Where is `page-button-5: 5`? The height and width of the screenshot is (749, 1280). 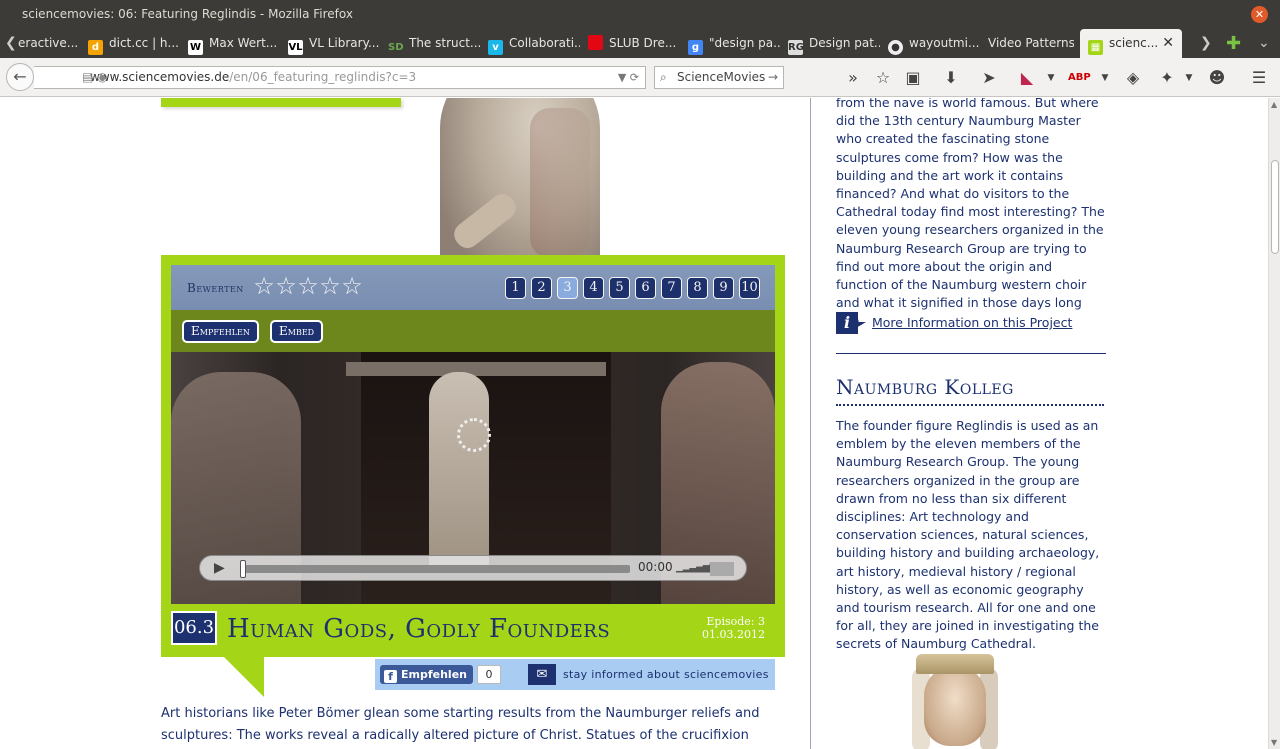
page-button-5: 5 is located at coordinates (619, 288).